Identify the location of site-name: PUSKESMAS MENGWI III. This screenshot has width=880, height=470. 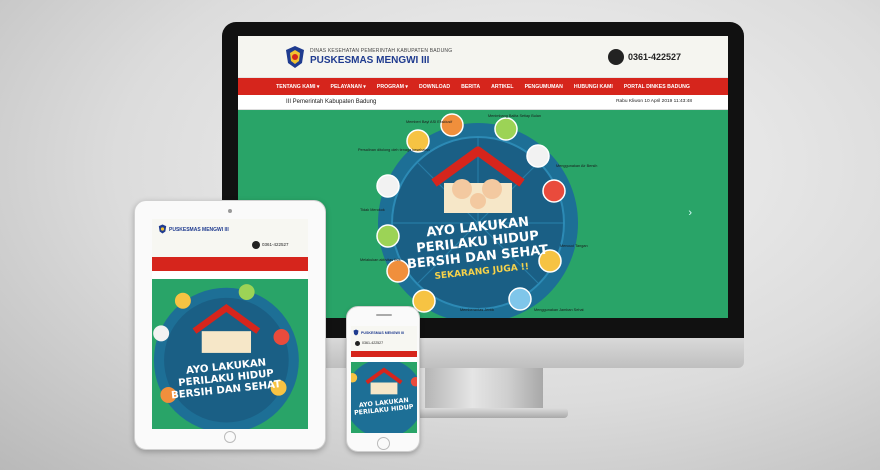
(369, 60).